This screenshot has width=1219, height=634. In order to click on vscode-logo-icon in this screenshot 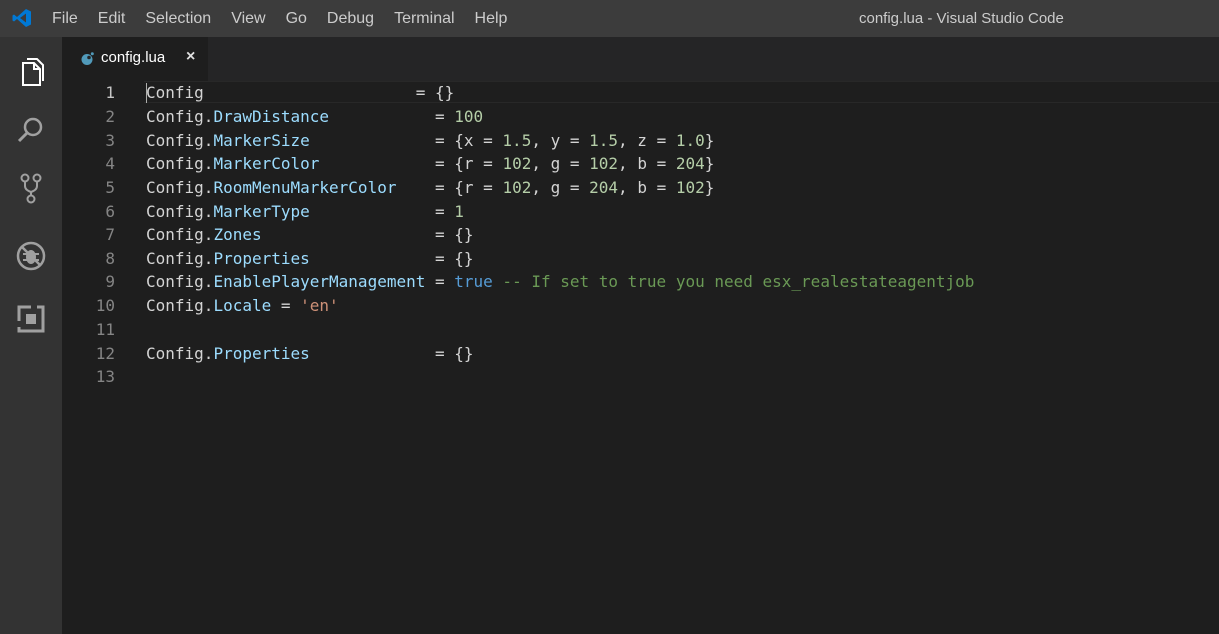, I will do `click(22, 18)`.